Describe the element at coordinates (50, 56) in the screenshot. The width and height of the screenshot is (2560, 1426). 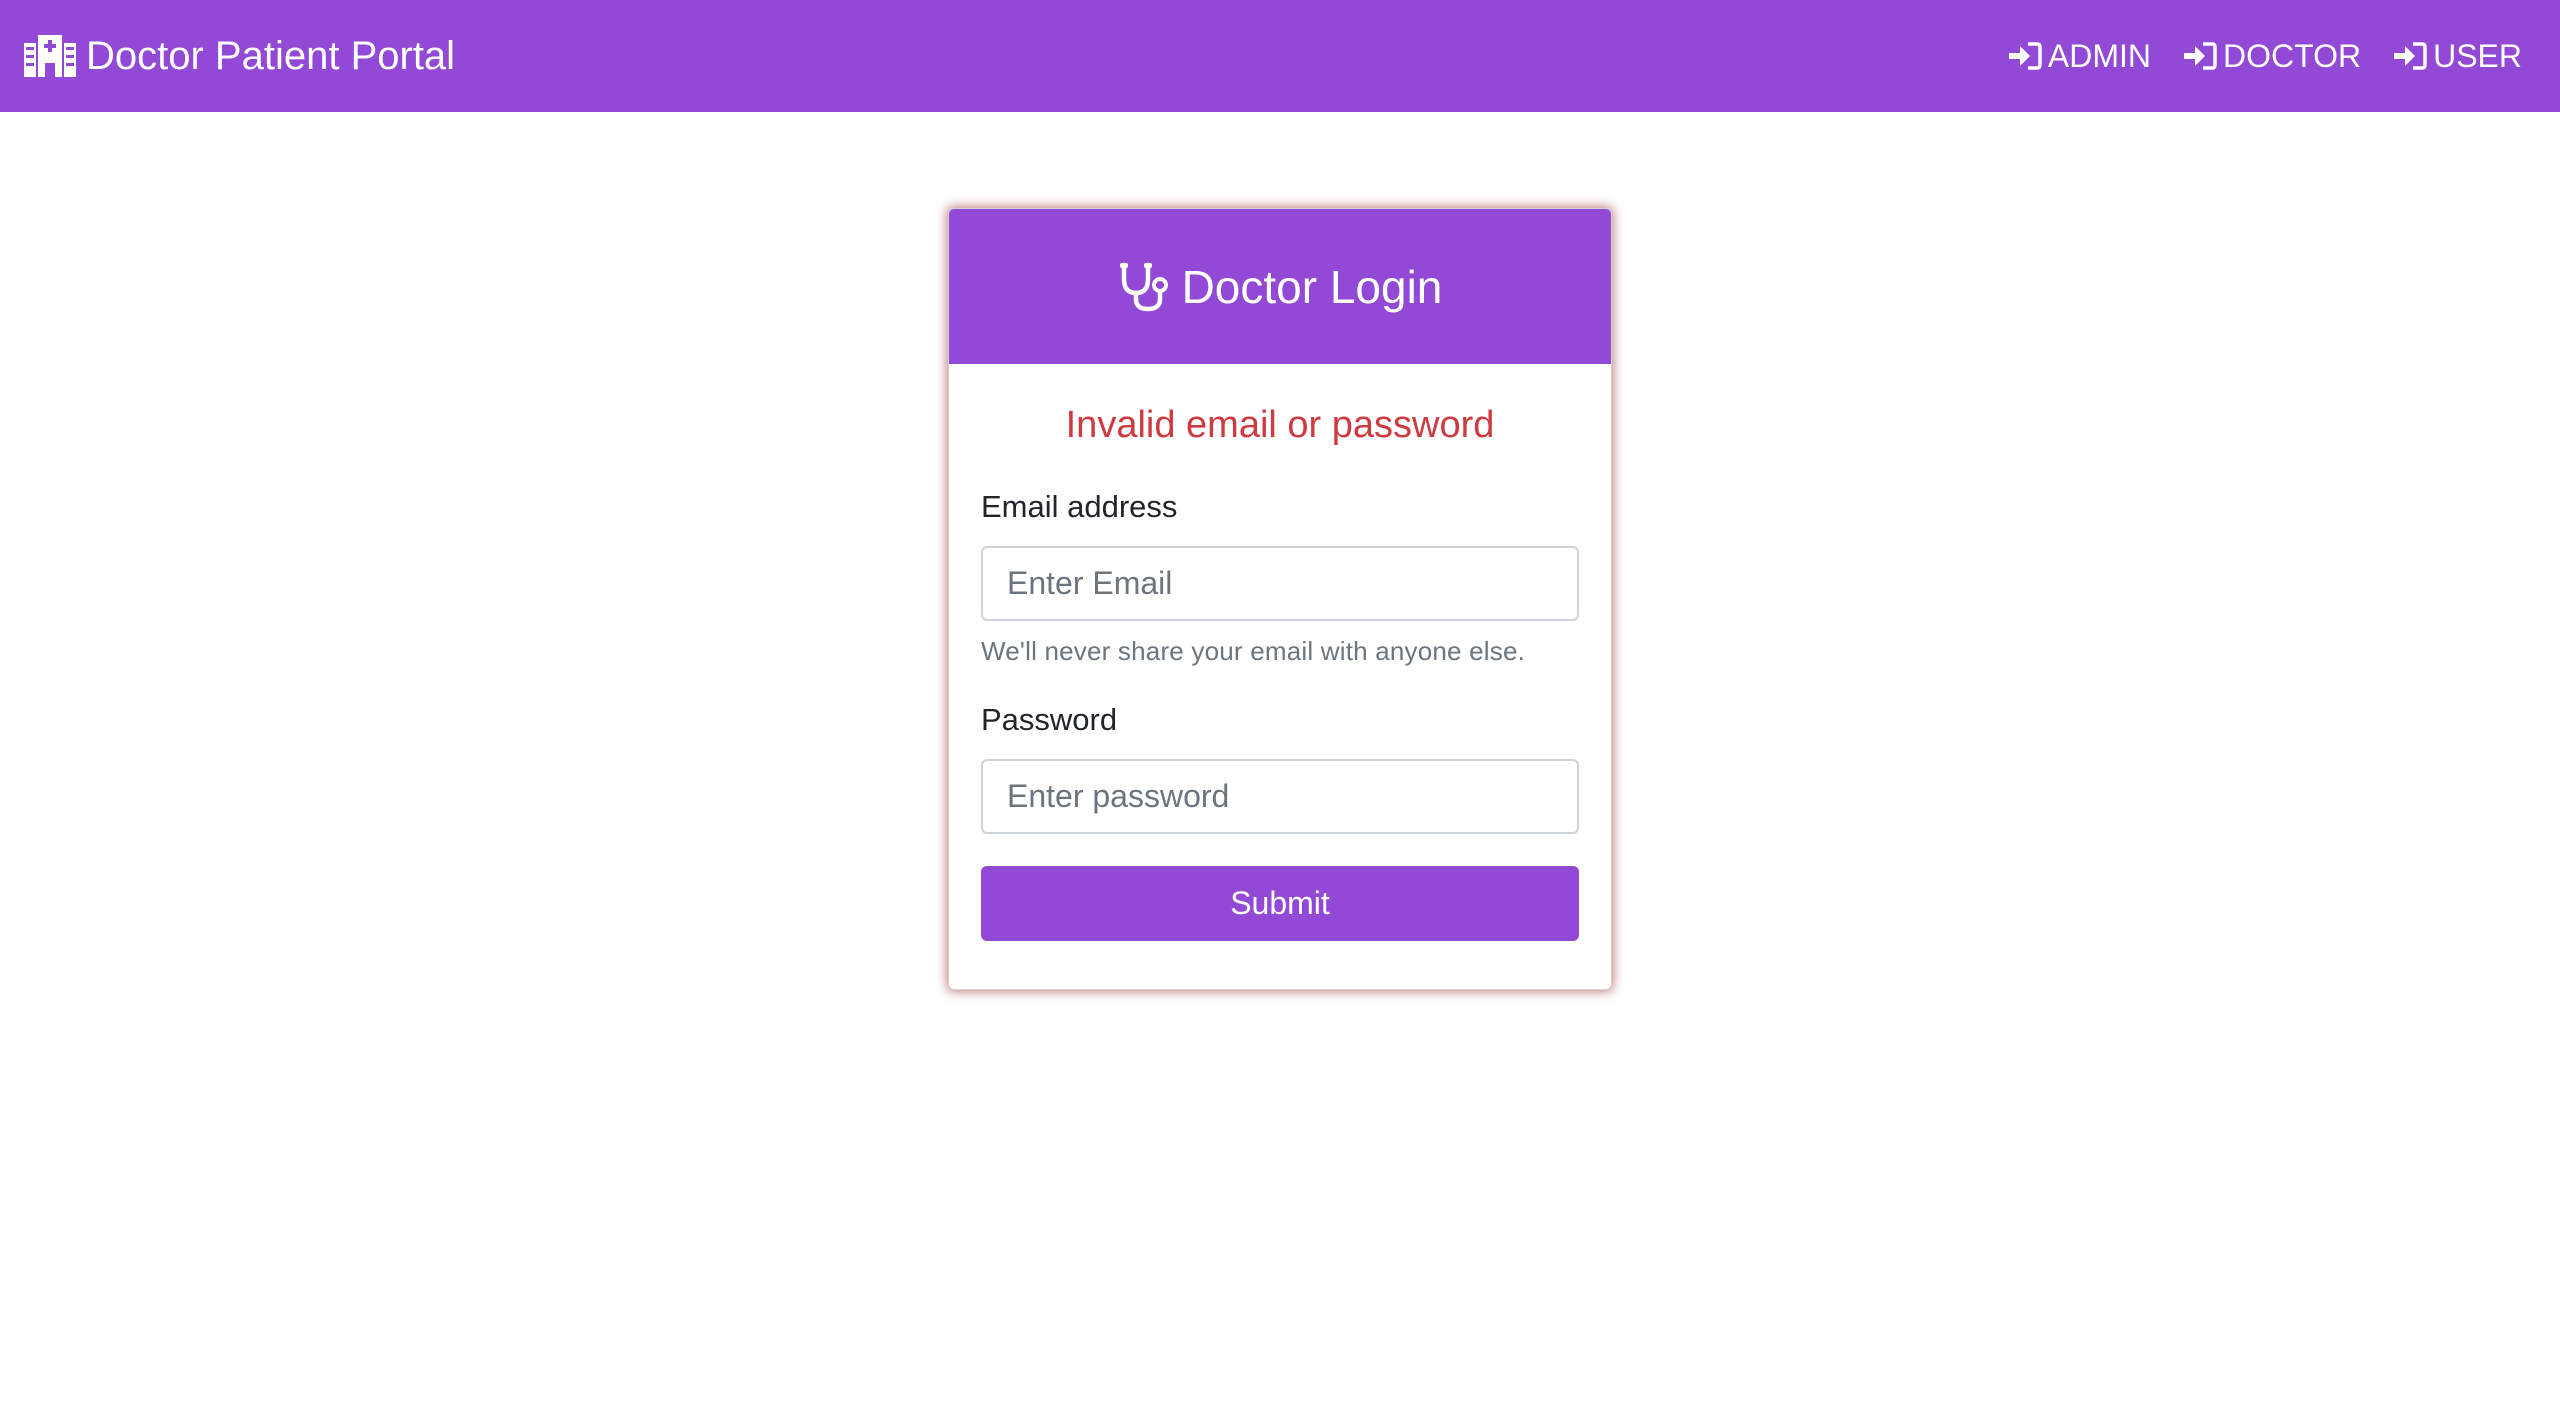
I see `hospital-icon` at that location.